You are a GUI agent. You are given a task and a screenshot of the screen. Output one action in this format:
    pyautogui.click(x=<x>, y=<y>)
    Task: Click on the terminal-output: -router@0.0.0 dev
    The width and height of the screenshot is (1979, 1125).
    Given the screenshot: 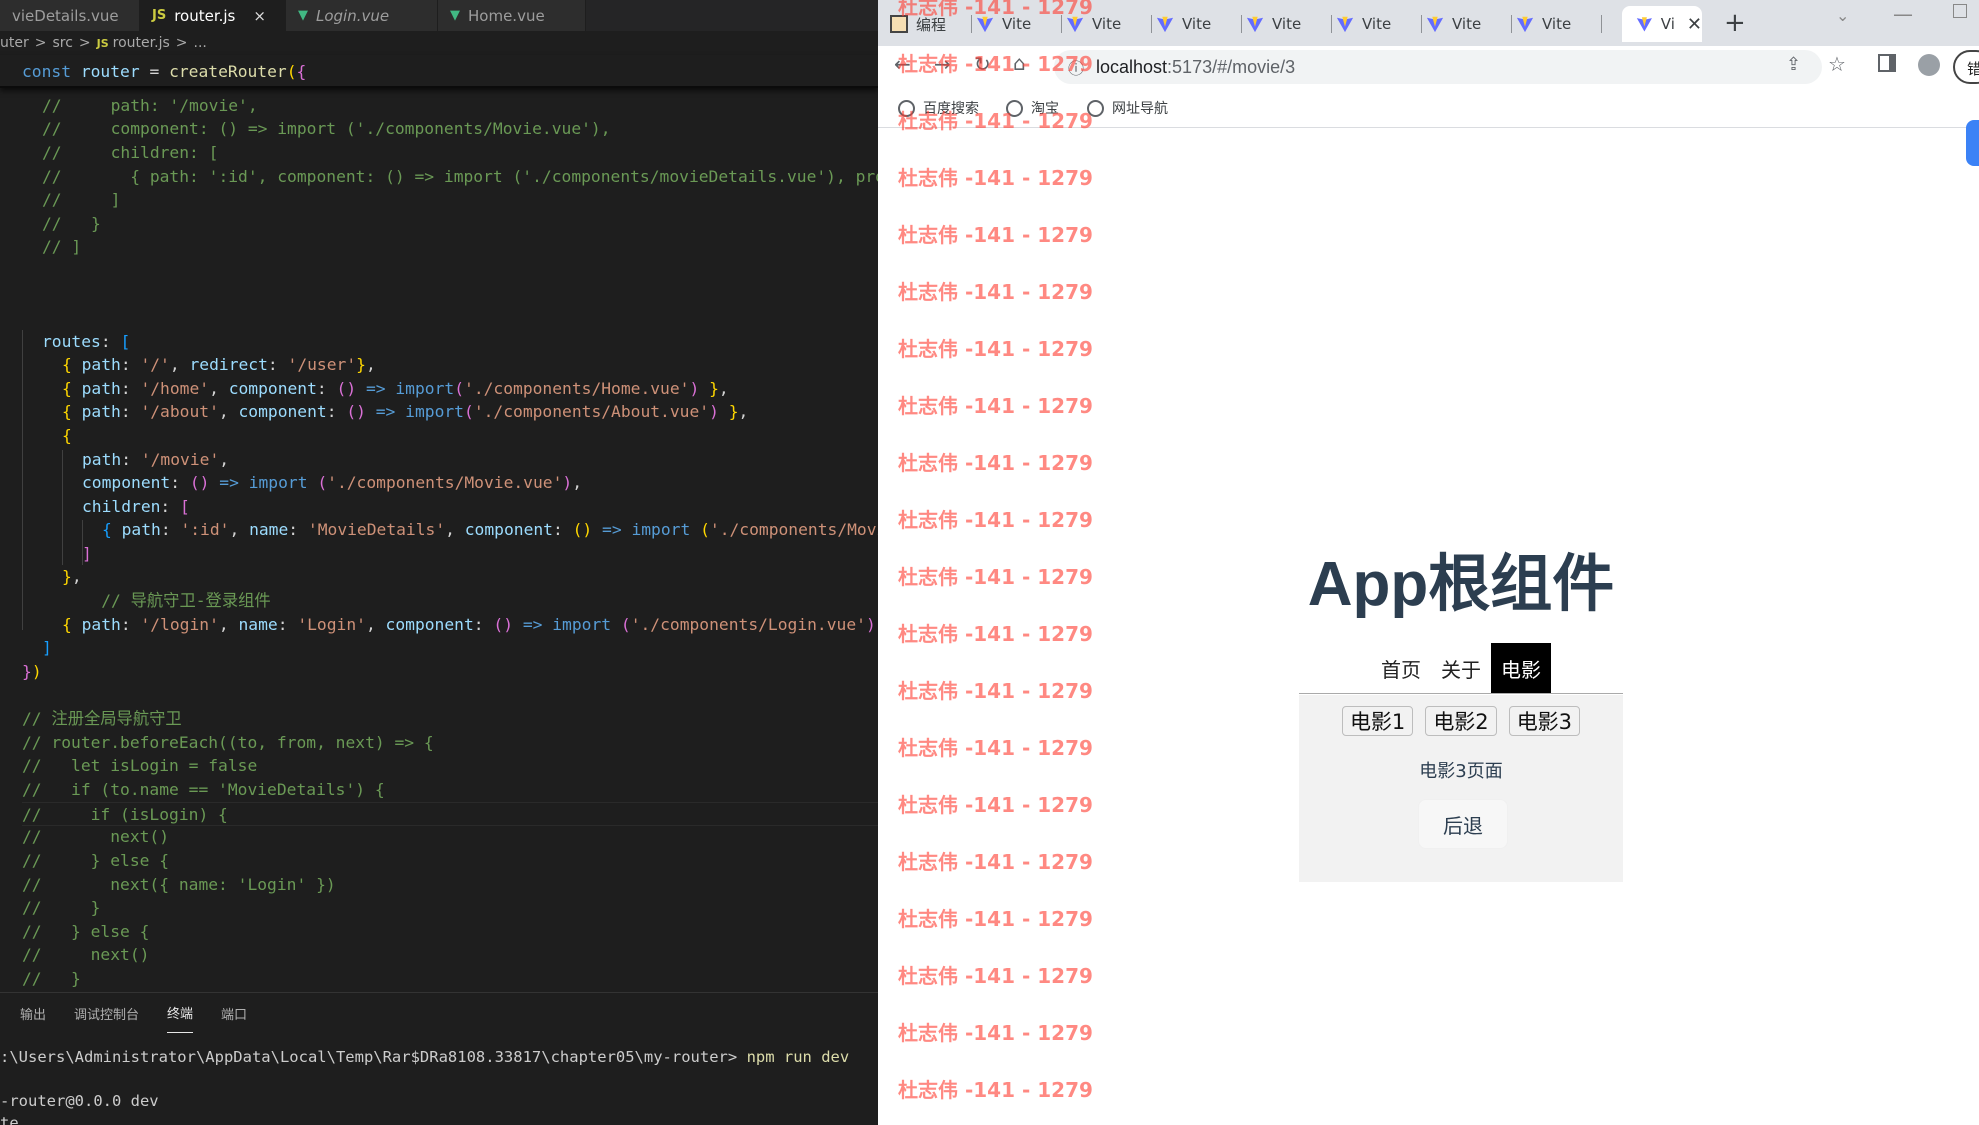 What is the action you would take?
    pyautogui.click(x=79, y=1101)
    